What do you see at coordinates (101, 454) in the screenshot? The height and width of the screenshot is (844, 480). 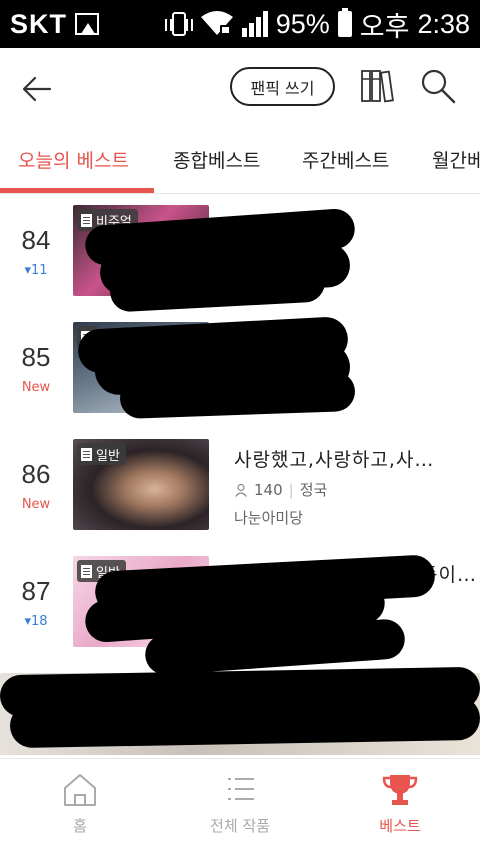 I see `category-badge: 일반` at bounding box center [101, 454].